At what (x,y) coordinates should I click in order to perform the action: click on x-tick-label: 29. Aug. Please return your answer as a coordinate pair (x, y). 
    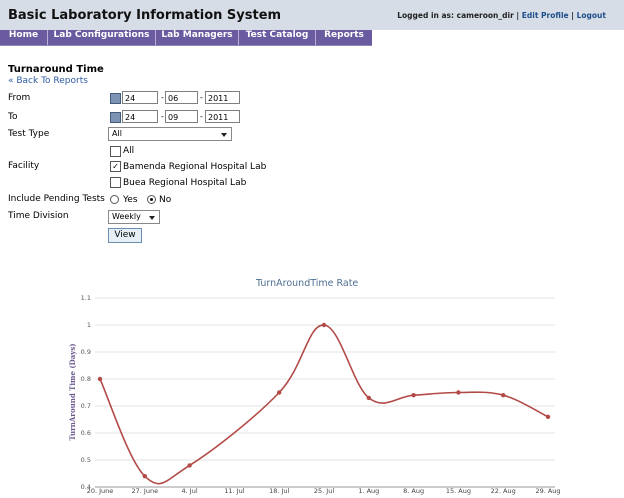
    Looking at the image, I should click on (547, 491).